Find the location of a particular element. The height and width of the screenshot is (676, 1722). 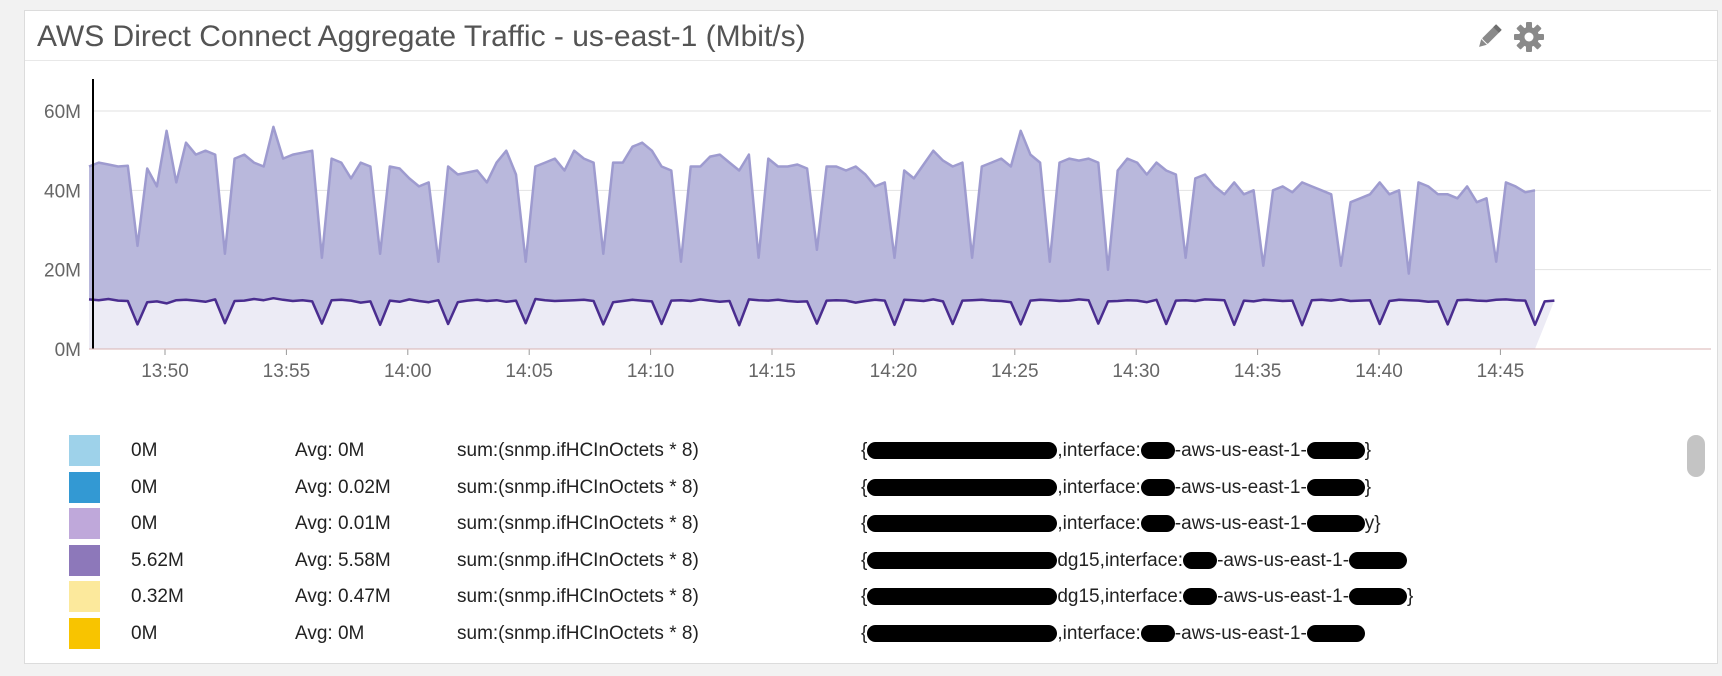

pencil-icon is located at coordinates (1489, 37).